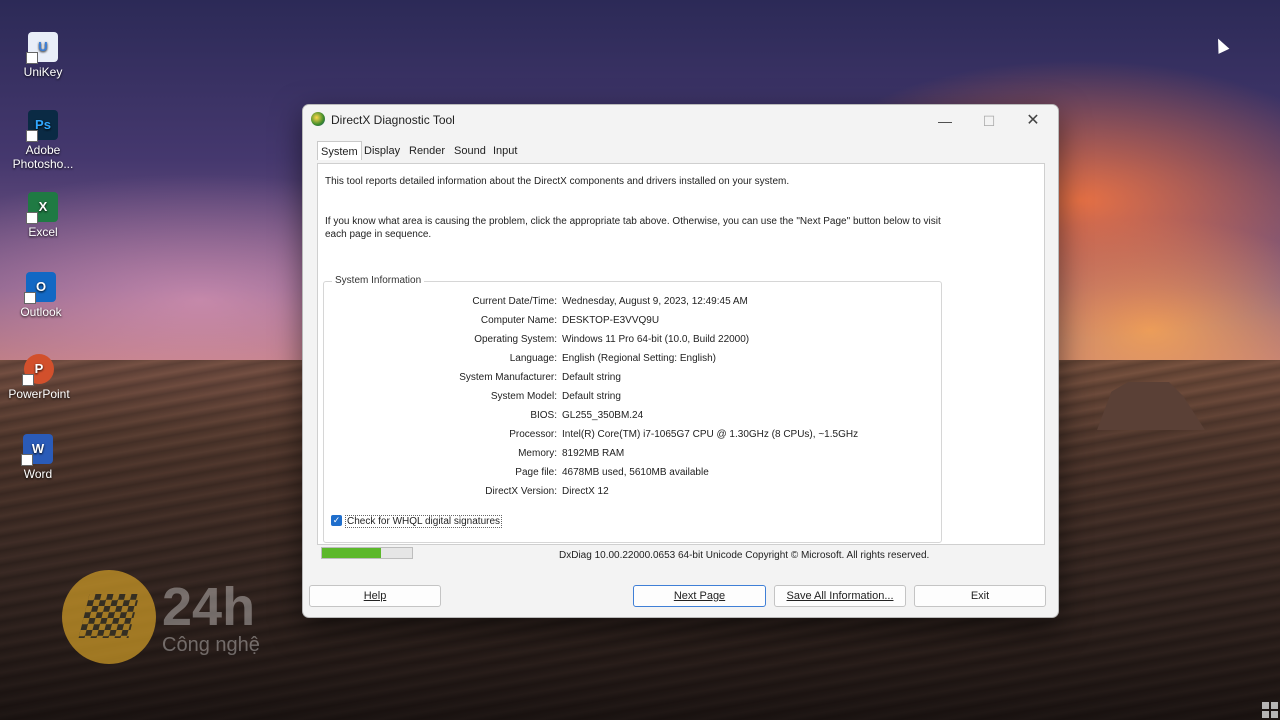  What do you see at coordinates (470, 151) in the screenshot?
I see `tab-sound: Sound` at bounding box center [470, 151].